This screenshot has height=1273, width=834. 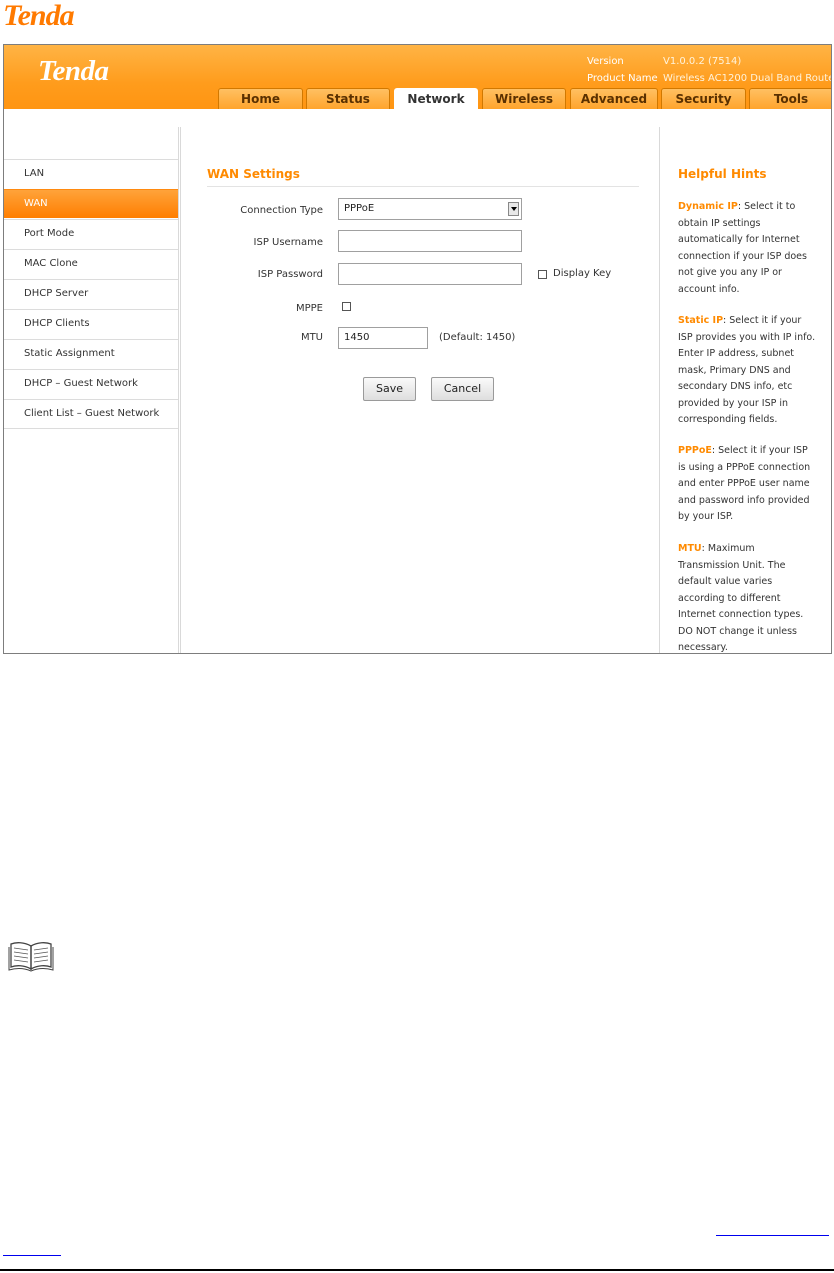 I want to click on book-icon, so click(x=31, y=957).